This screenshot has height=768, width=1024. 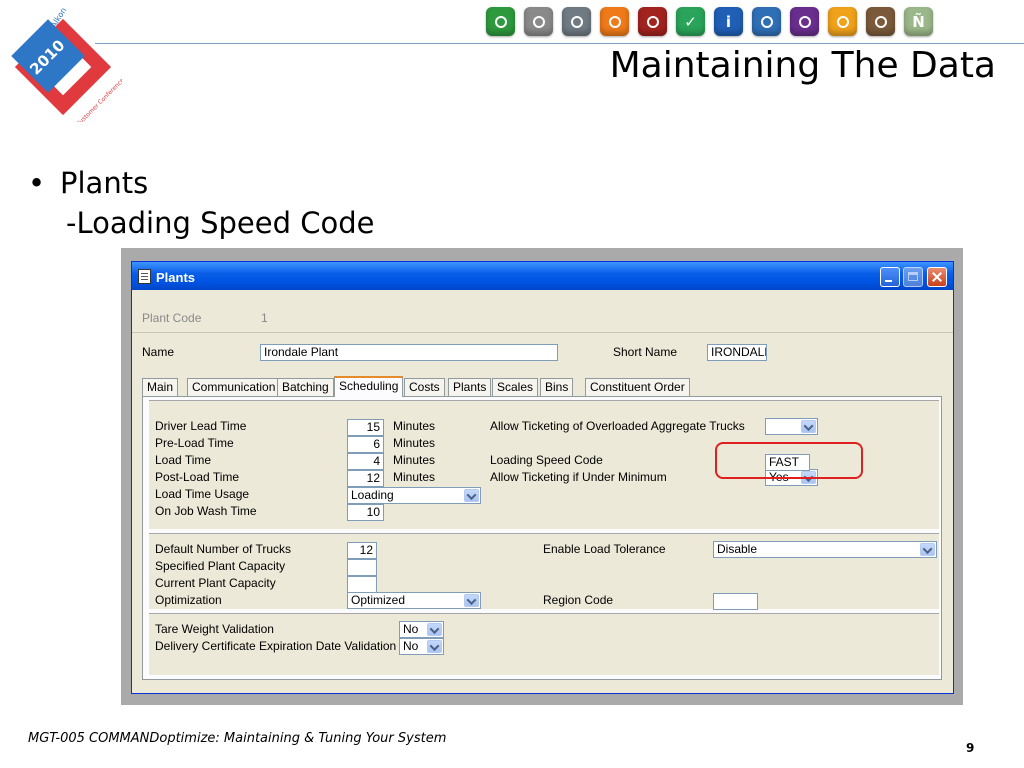 I want to click on enable-load-tolerance-select: Disable, so click(x=825, y=549).